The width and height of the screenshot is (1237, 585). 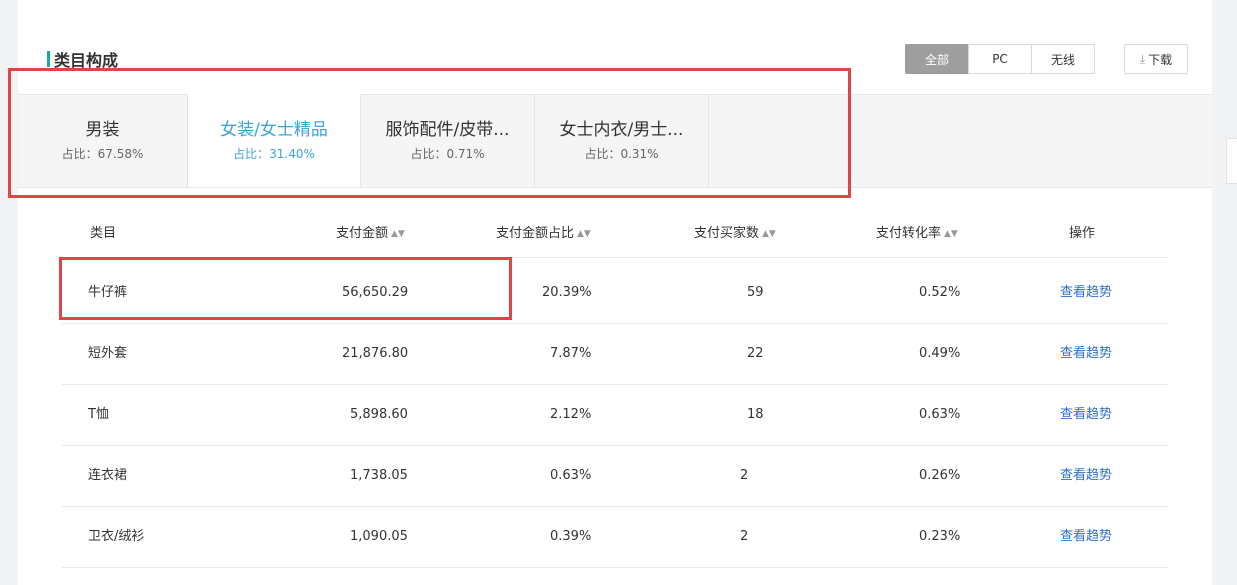 What do you see at coordinates (567, 292) in the screenshot?
I see `cell-pay-ratio: 20.39%` at bounding box center [567, 292].